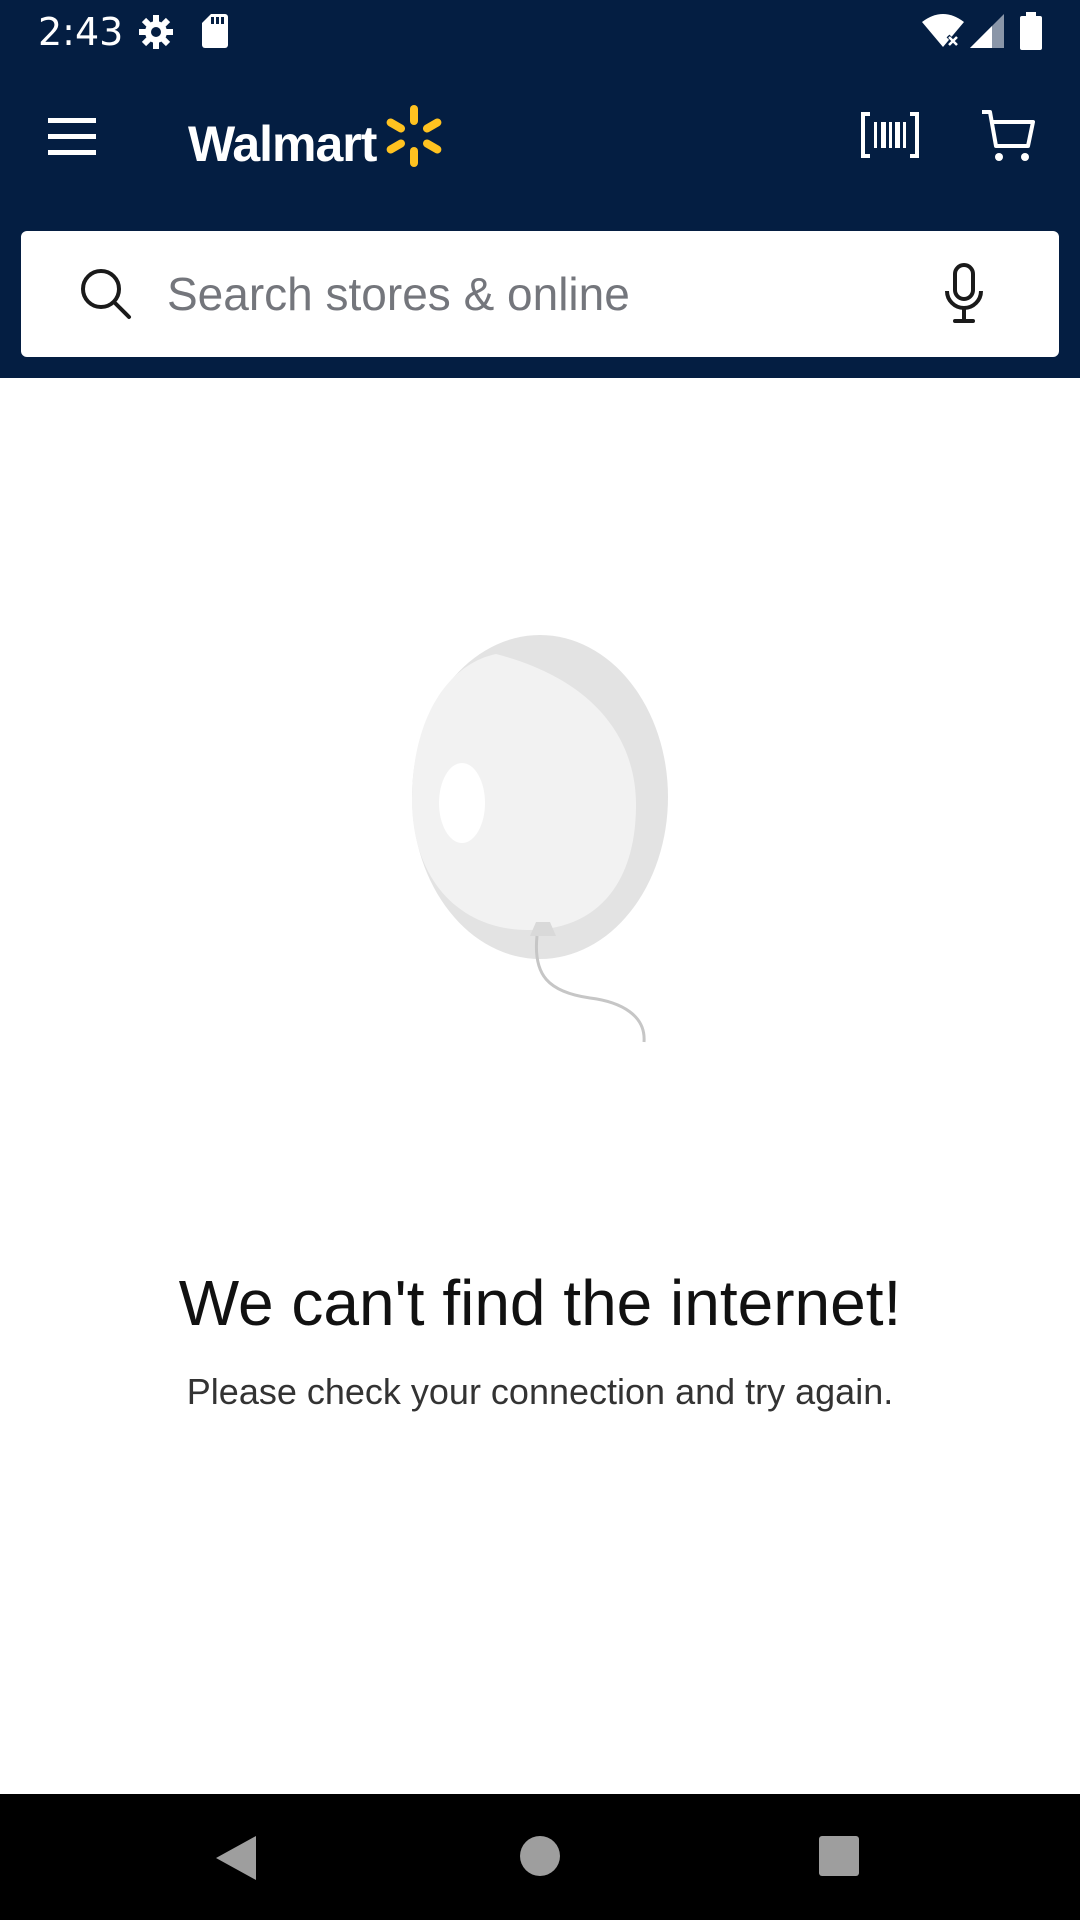  I want to click on wifi-off-icon, so click(943, 33).